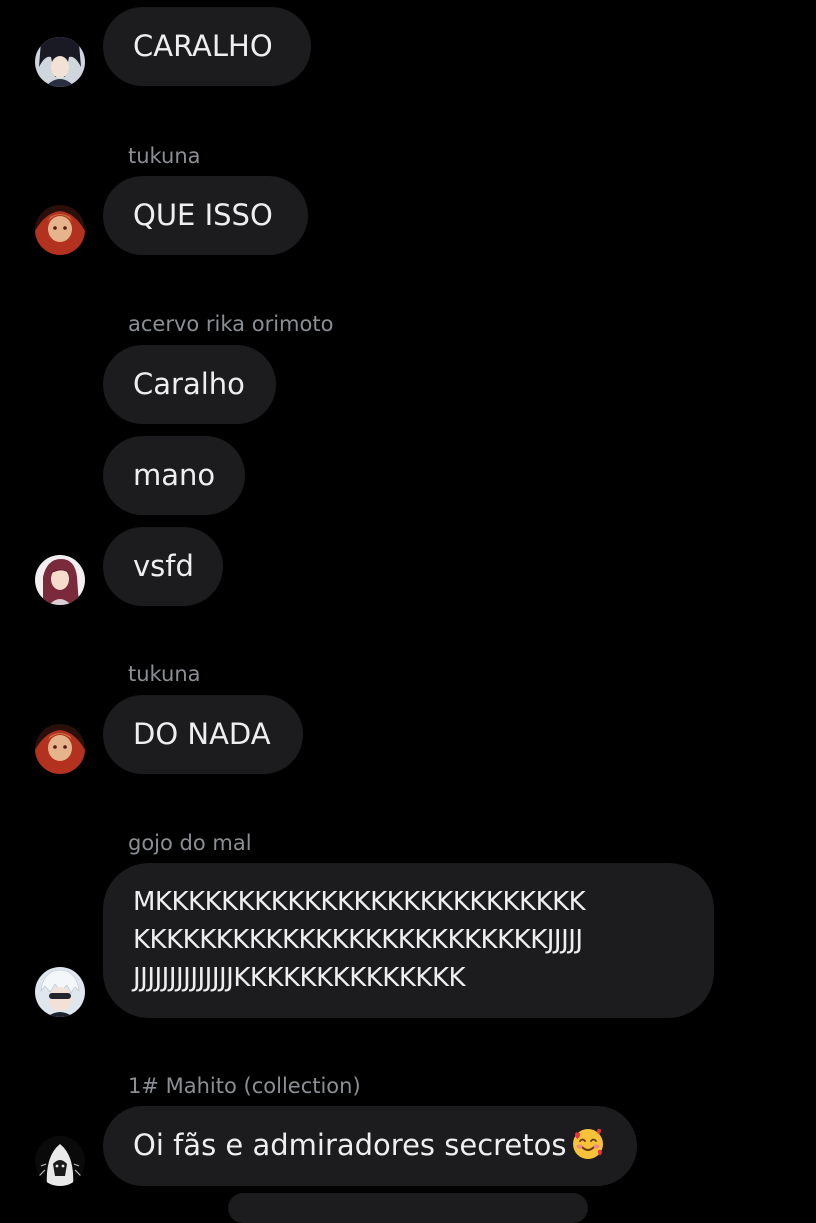 The height and width of the screenshot is (1223, 816). I want to click on message-text: CARALHO, so click(203, 46).